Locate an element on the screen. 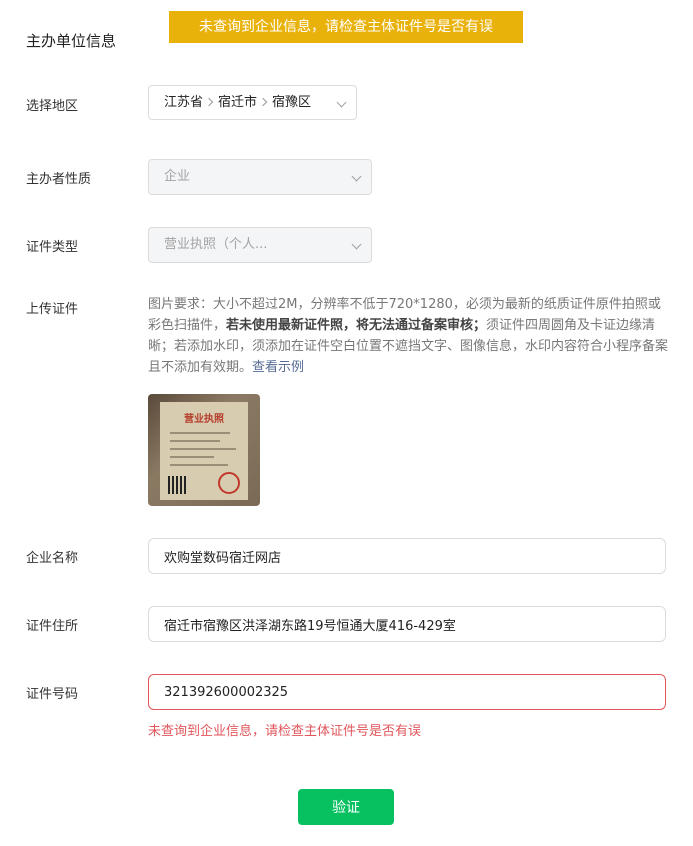  upload-label: 上传证件 is located at coordinates (52, 309).